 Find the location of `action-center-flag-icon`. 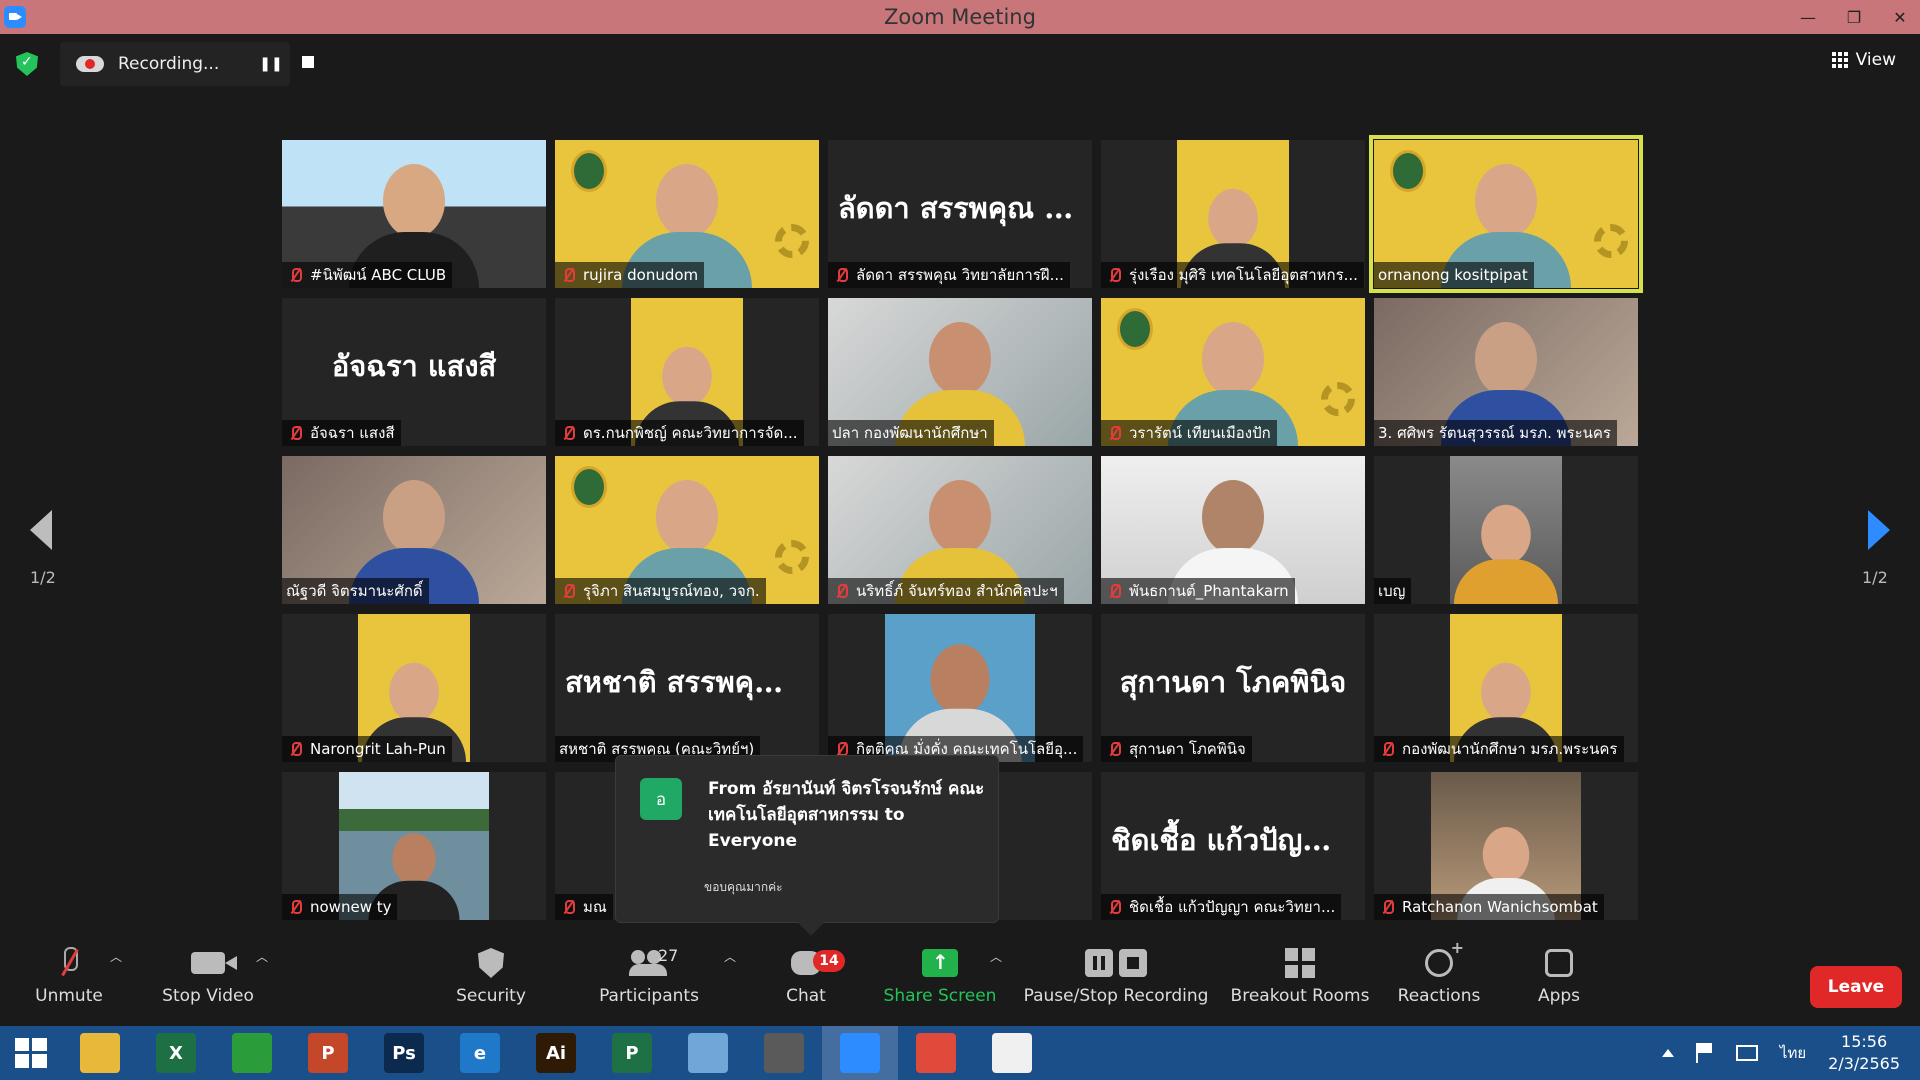

action-center-flag-icon is located at coordinates (1704, 1053).